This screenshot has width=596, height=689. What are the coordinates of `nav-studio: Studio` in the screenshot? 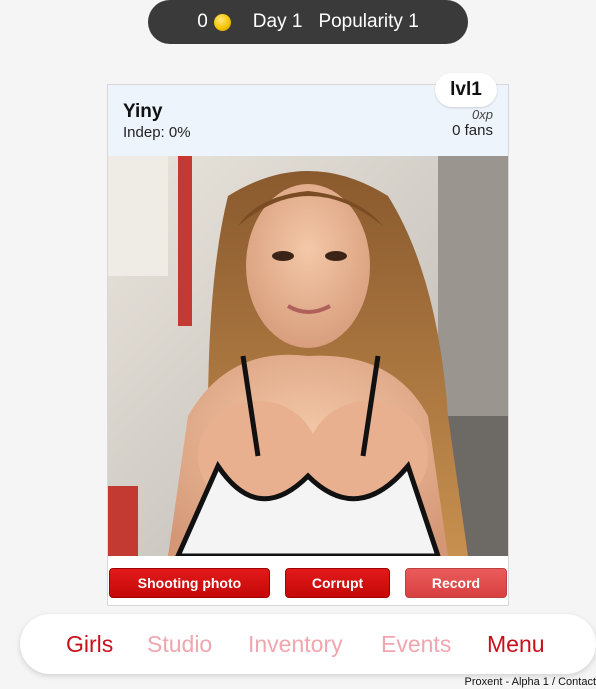 It's located at (179, 644).